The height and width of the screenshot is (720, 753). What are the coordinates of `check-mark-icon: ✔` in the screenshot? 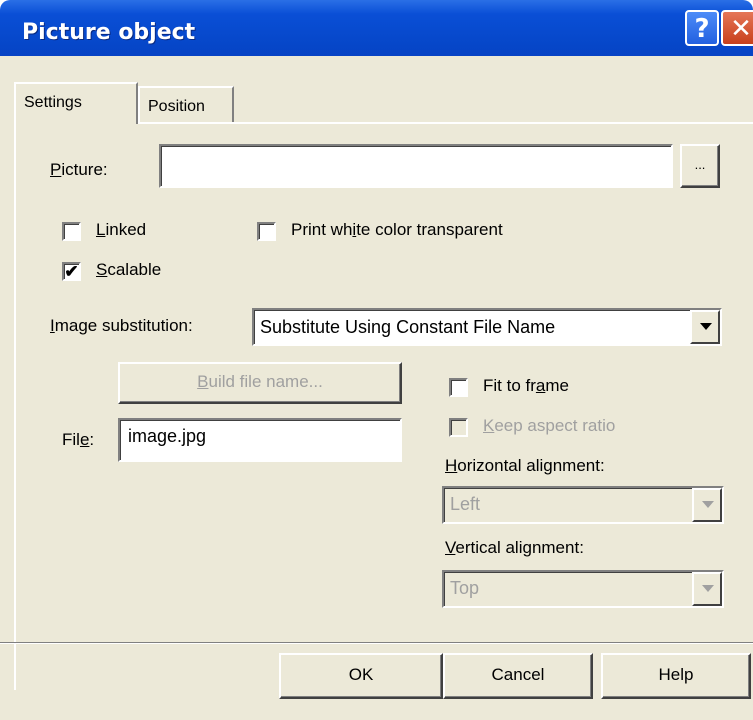 It's located at (71, 271).